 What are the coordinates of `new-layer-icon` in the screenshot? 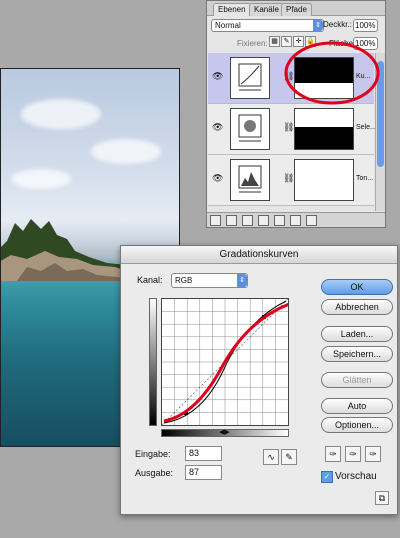 It's located at (295, 220).